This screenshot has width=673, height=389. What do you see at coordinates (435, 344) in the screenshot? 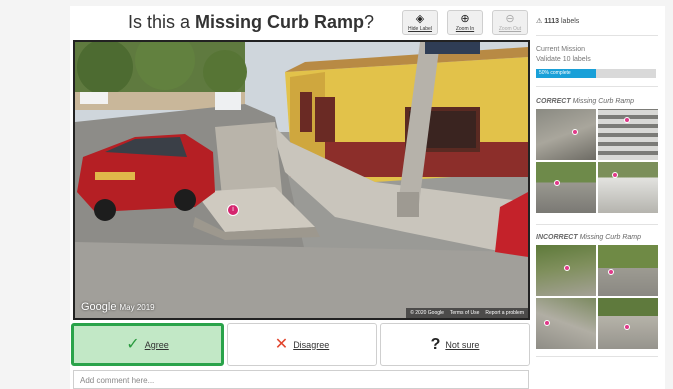
I see `question-icon: ?` at bounding box center [435, 344].